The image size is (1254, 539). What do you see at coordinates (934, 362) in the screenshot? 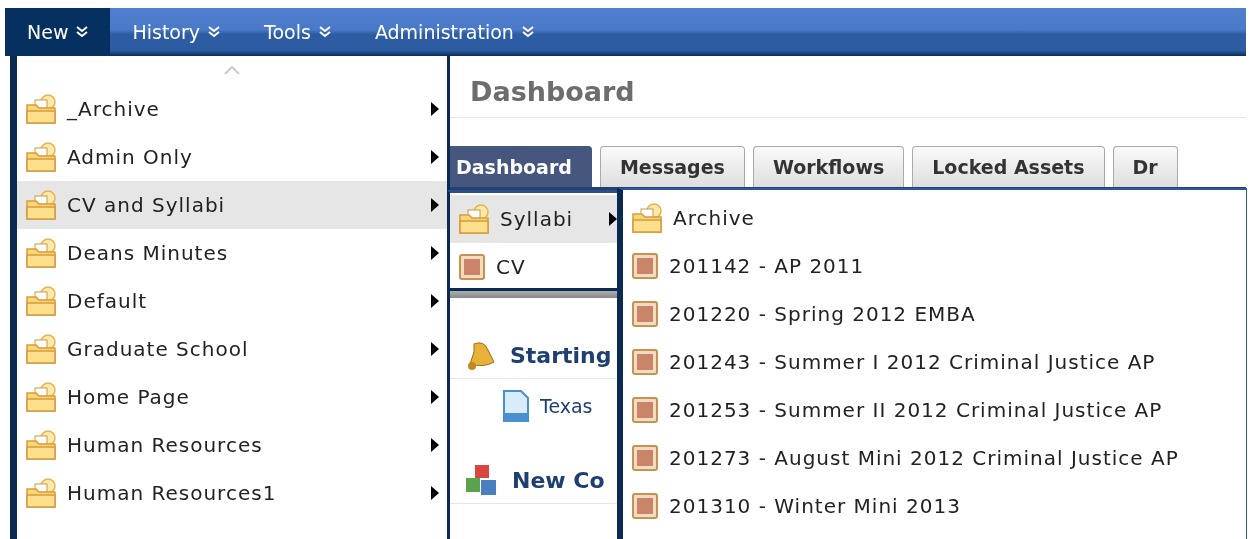
I see `menu-item: 201243 - Summer I 2012 Criminal Justice AP` at bounding box center [934, 362].